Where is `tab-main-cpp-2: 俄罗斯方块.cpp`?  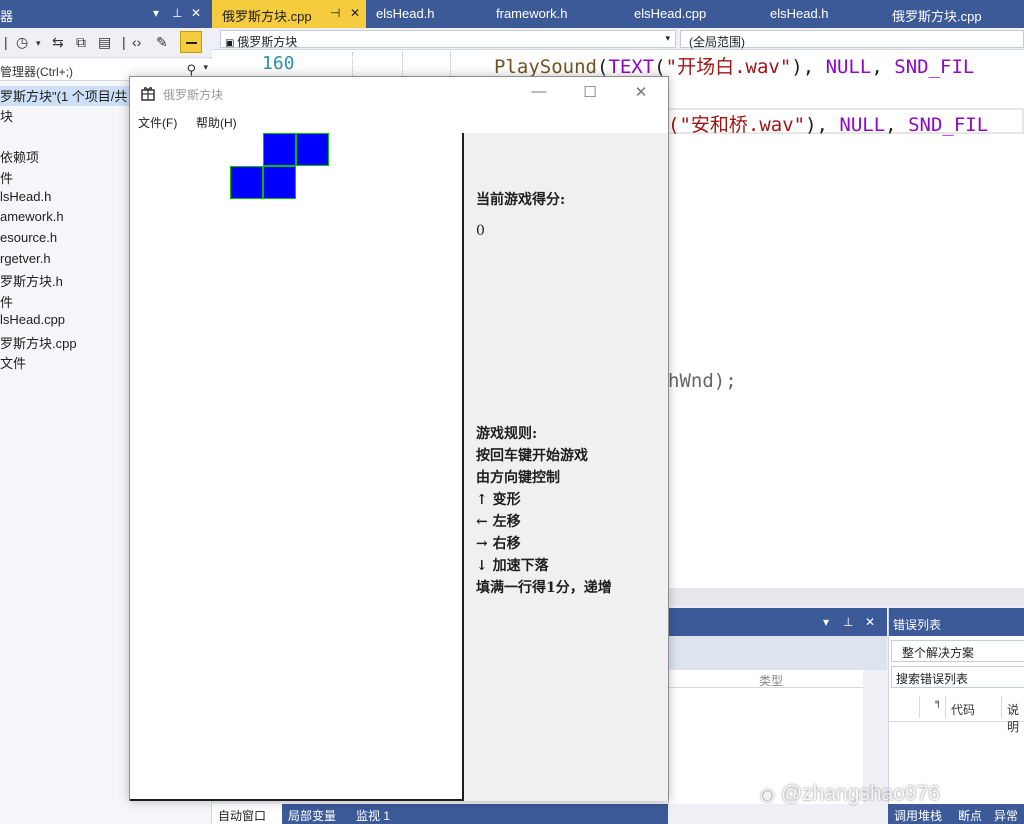
tab-main-cpp-2: 俄罗斯方块.cpp is located at coordinates (953, 14).